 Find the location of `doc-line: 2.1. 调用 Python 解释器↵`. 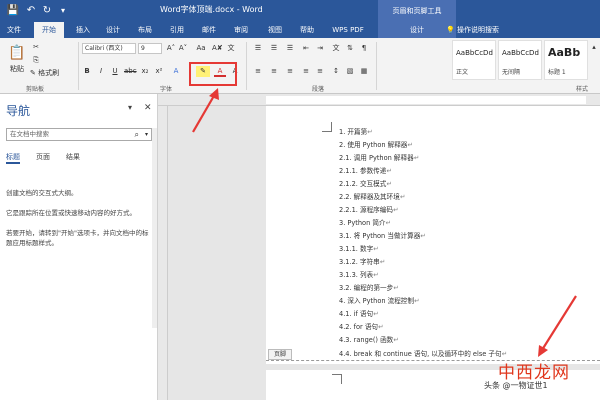

doc-line: 2.1. 调用 Python 解释器↵ is located at coordinates (379, 157).